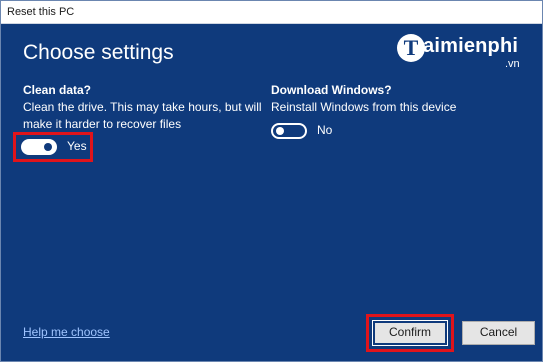 Image resolution: width=543 pixels, height=362 pixels. I want to click on download-windows-toggle, so click(289, 131).